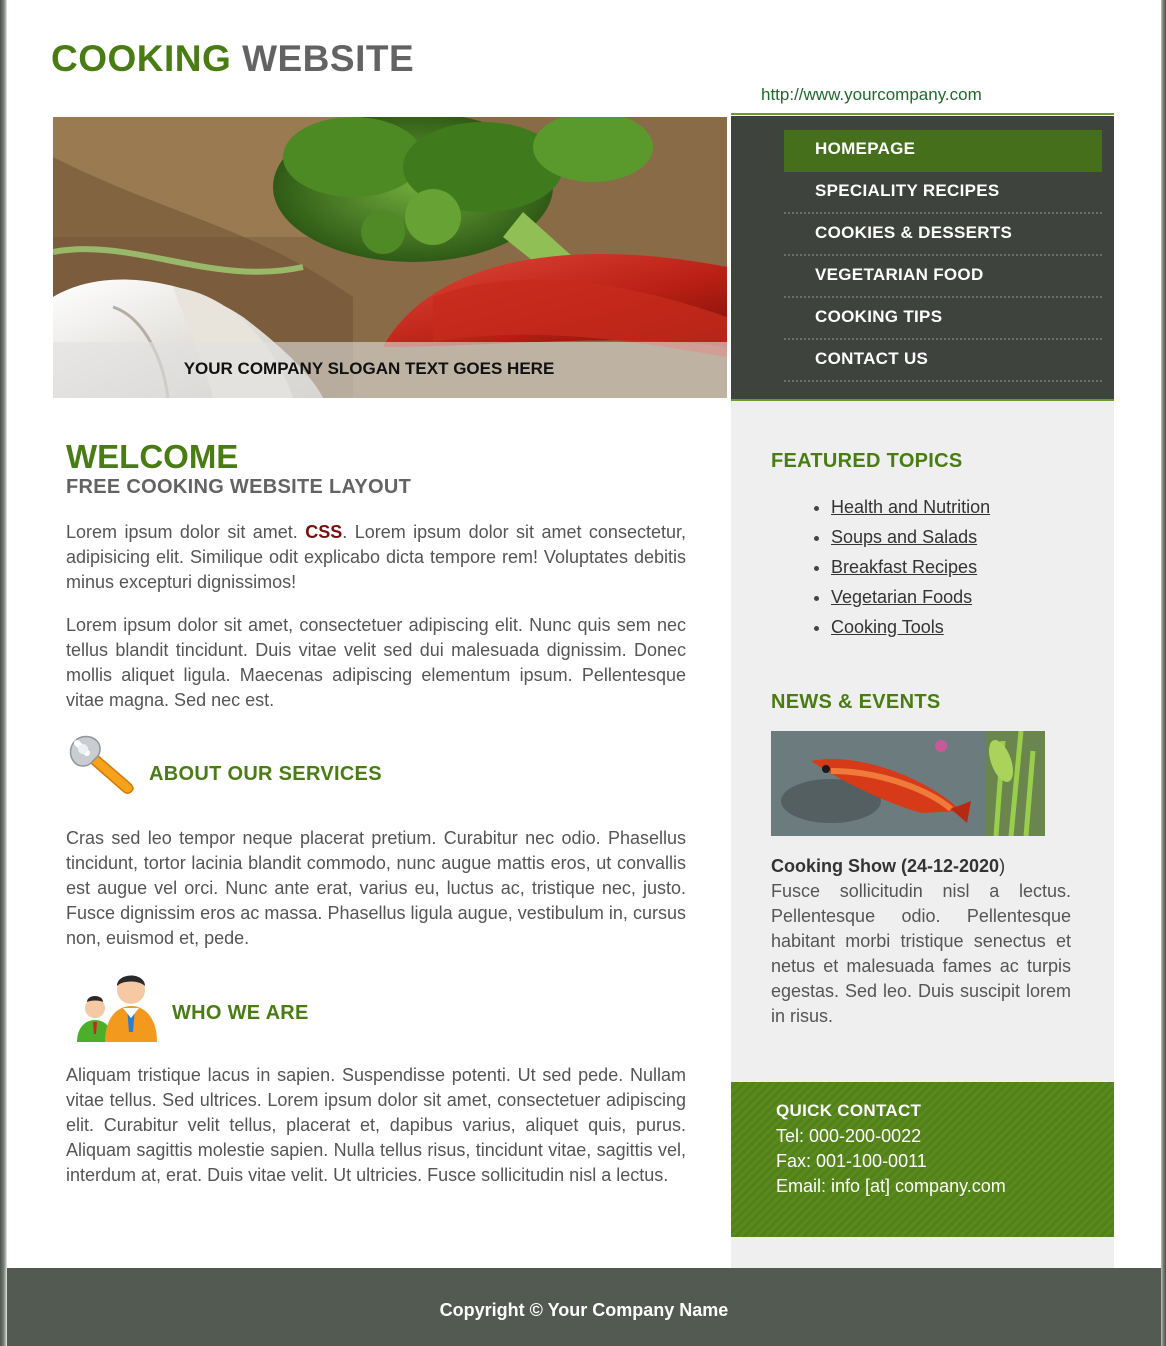  What do you see at coordinates (901, 597) in the screenshot?
I see `topic-link-vegetarian-foods: Vegetarian Foods` at bounding box center [901, 597].